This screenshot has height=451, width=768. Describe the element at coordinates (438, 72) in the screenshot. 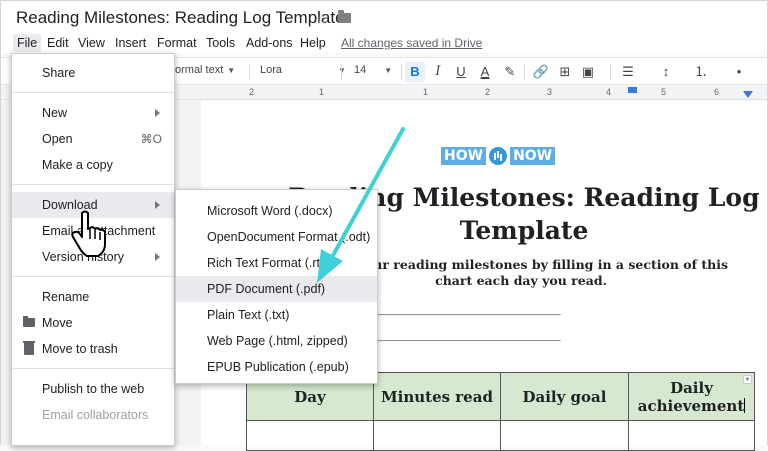

I see `italic-button: I` at that location.